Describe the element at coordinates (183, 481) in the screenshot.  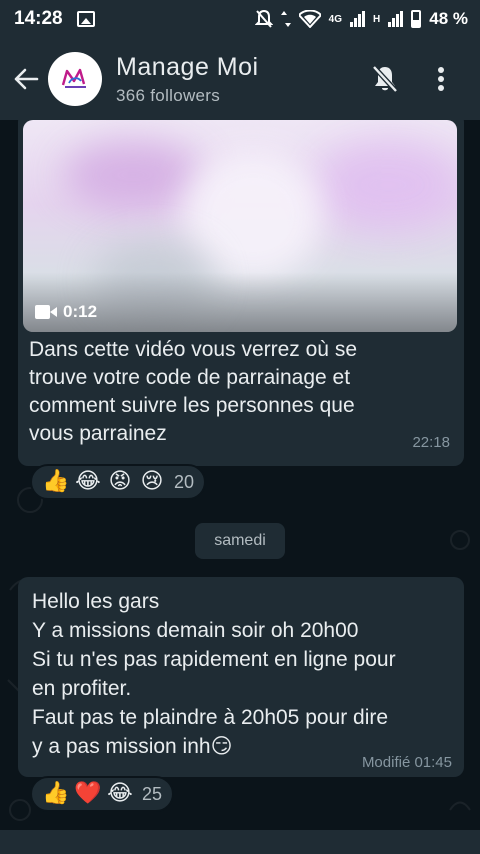
I see `reaction-count: 20` at that location.